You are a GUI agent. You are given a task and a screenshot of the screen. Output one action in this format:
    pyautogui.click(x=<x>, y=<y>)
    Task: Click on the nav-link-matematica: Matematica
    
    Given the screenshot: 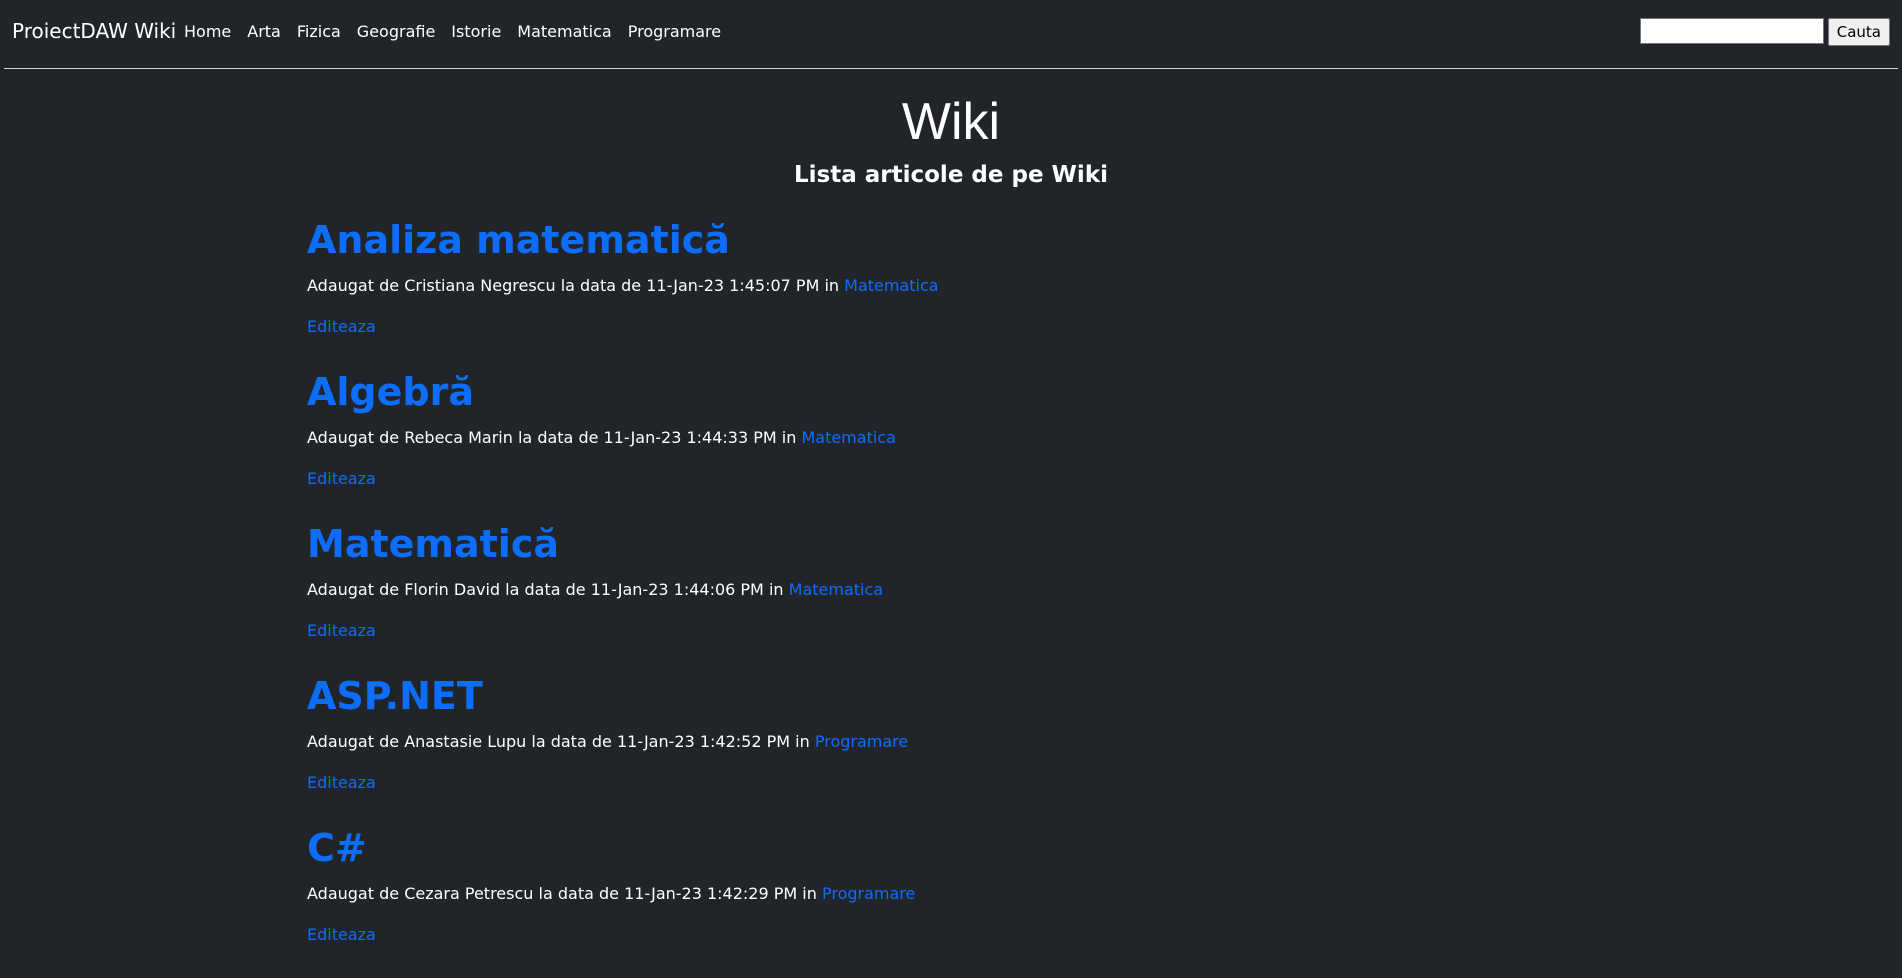 What is the action you would take?
    pyautogui.click(x=564, y=31)
    